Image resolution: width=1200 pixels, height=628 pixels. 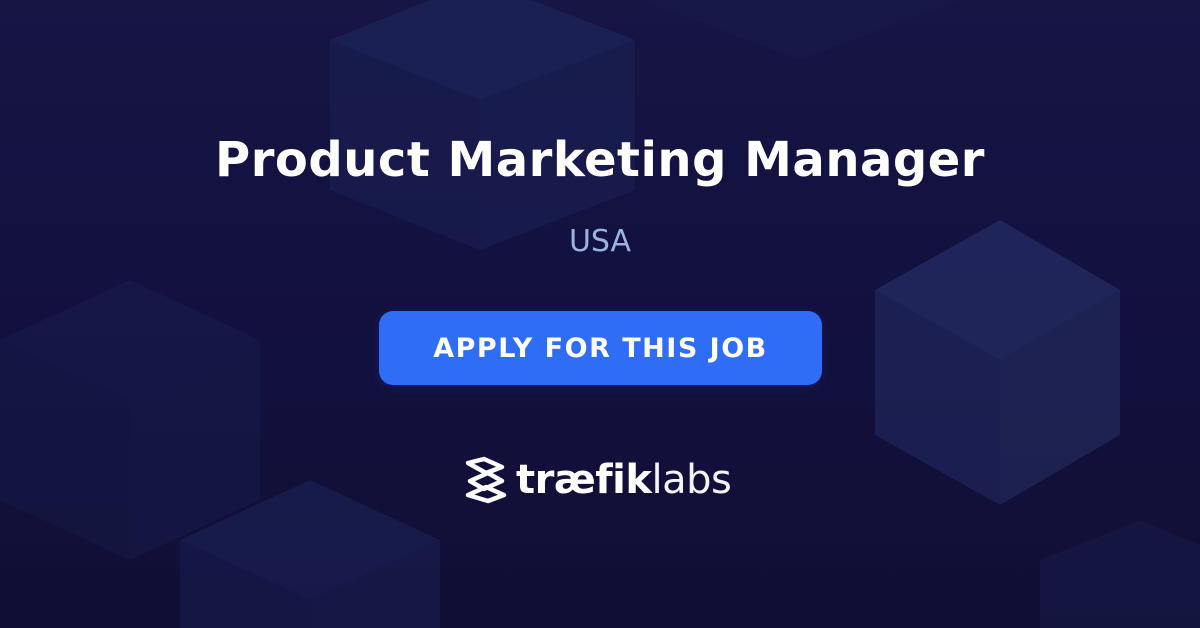 What do you see at coordinates (486, 480) in the screenshot?
I see `traefik-logo-icon` at bounding box center [486, 480].